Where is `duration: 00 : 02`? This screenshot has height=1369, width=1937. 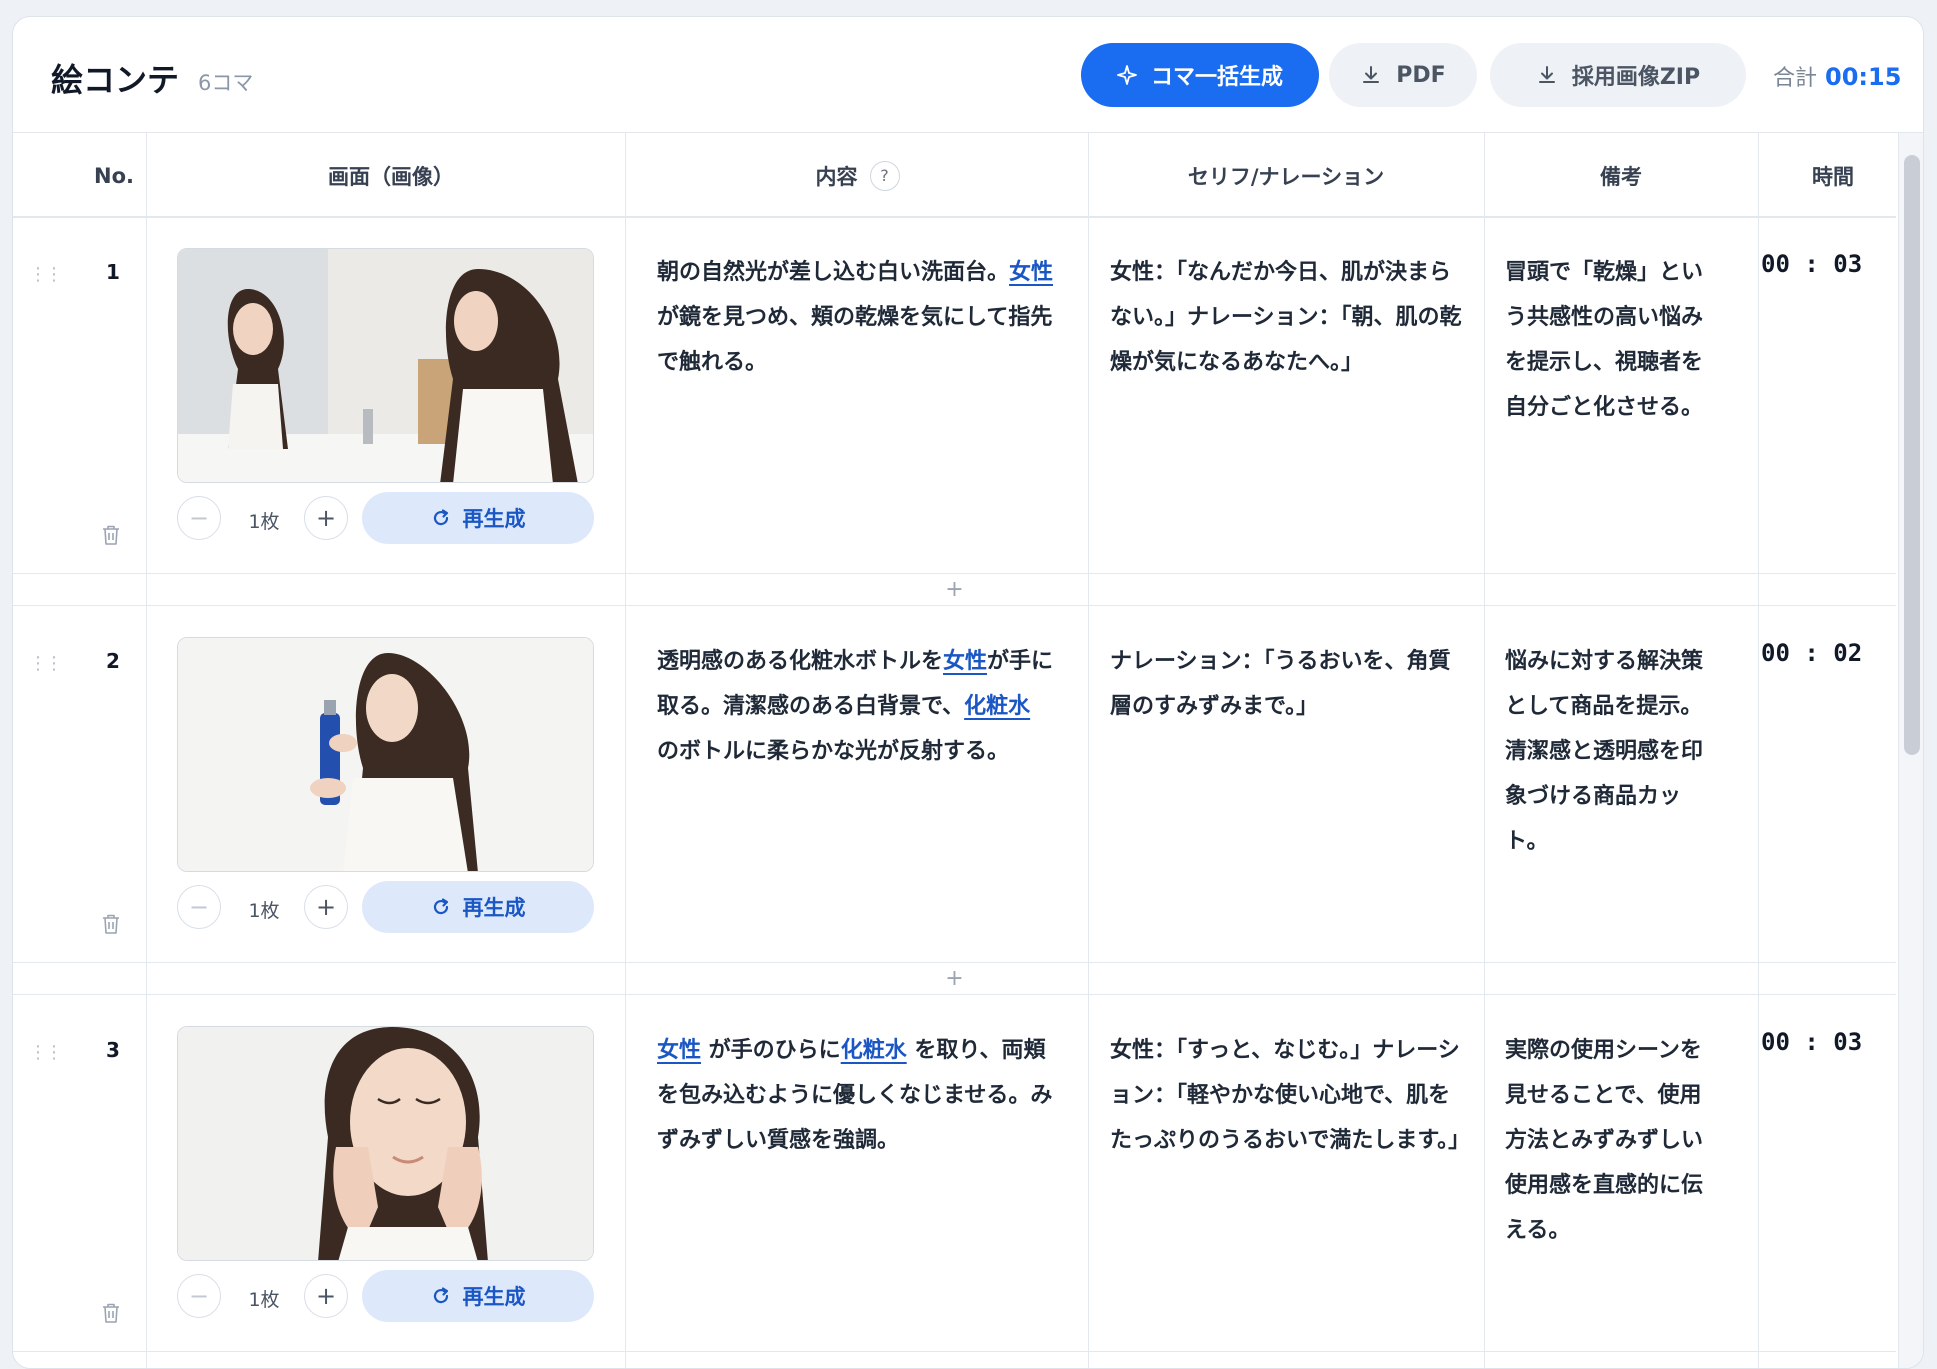
duration: 00 : 02 is located at coordinates (1811, 653).